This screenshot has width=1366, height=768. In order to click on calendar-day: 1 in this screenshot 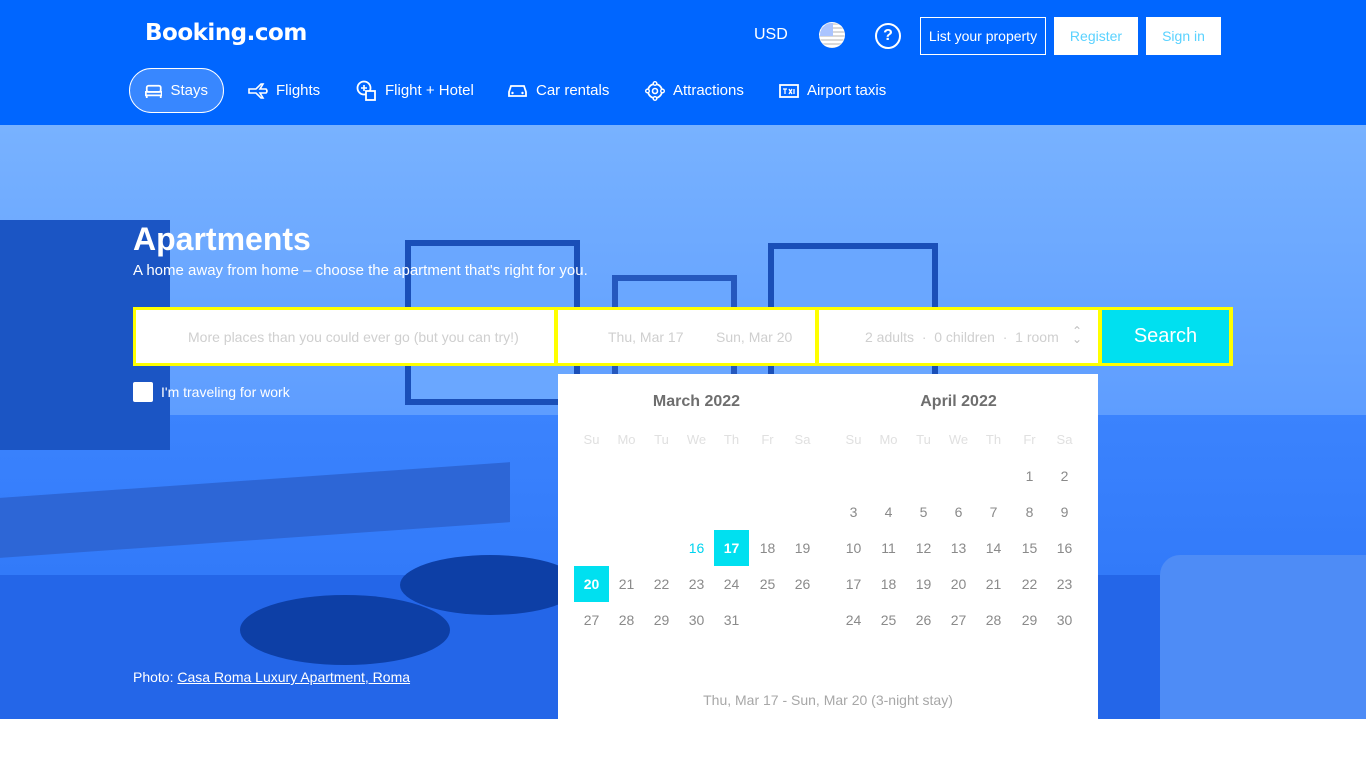, I will do `click(1029, 476)`.